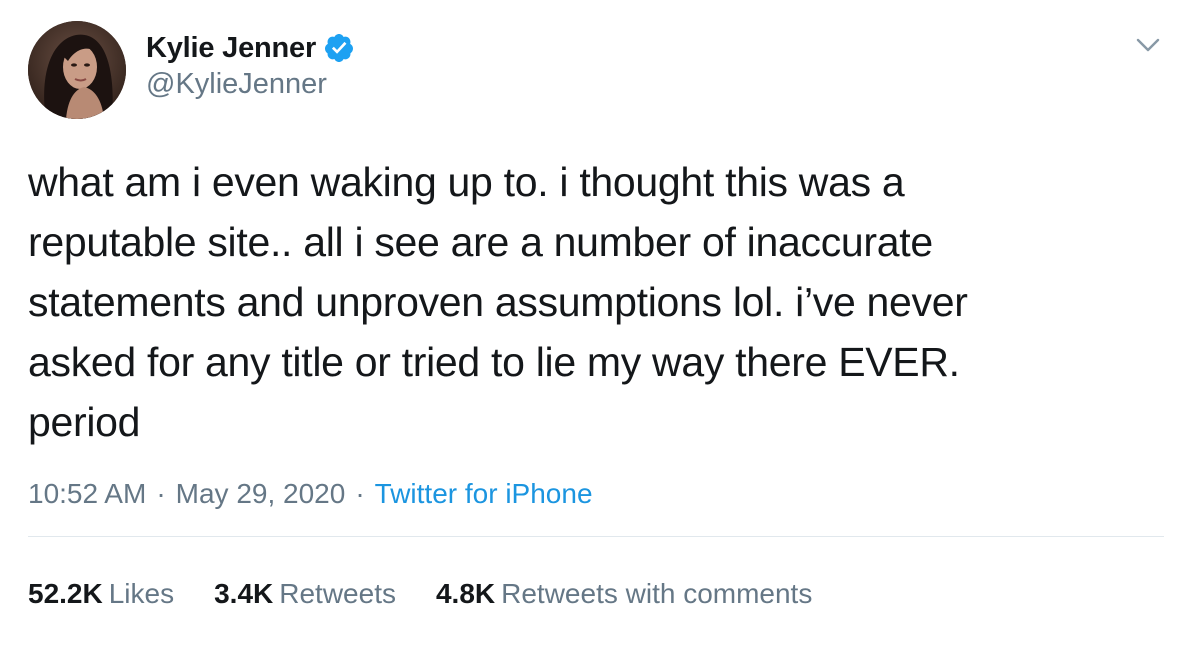 This screenshot has width=1190, height=646. Describe the element at coordinates (87, 494) in the screenshot. I see `tweet-time: 10:52 AM` at that location.